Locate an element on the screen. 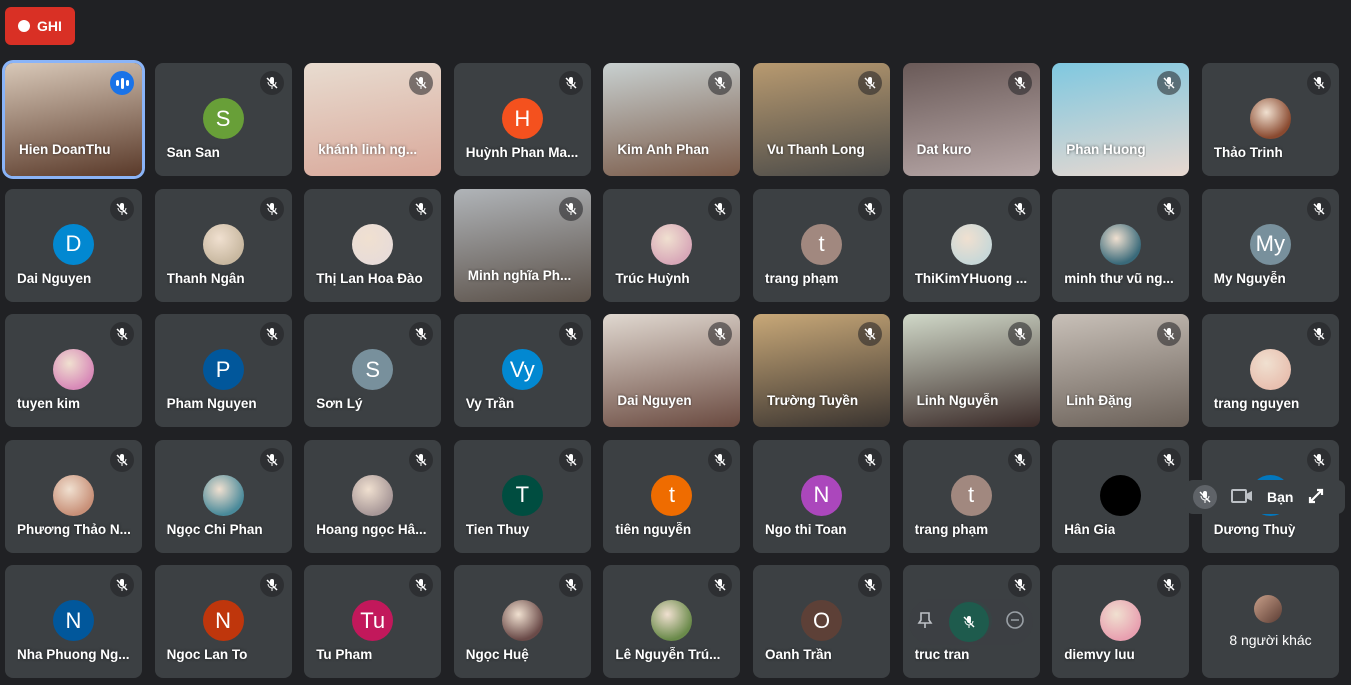 The width and height of the screenshot is (1351, 685). participant-name: Vy Trần is located at coordinates (490, 403).